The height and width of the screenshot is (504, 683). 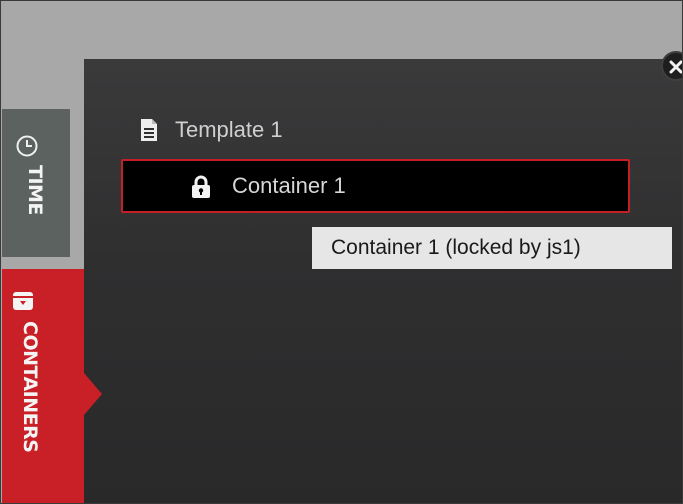 What do you see at coordinates (27, 146) in the screenshot?
I see `clock-icon` at bounding box center [27, 146].